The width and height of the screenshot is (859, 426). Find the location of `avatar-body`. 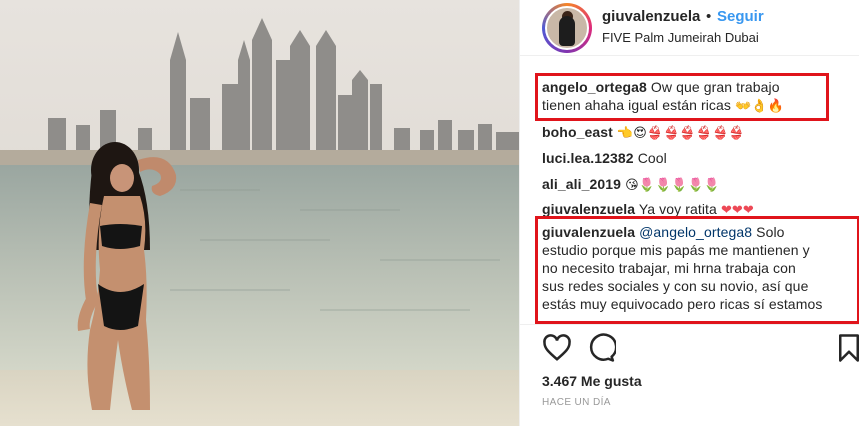

avatar-body is located at coordinates (567, 31).